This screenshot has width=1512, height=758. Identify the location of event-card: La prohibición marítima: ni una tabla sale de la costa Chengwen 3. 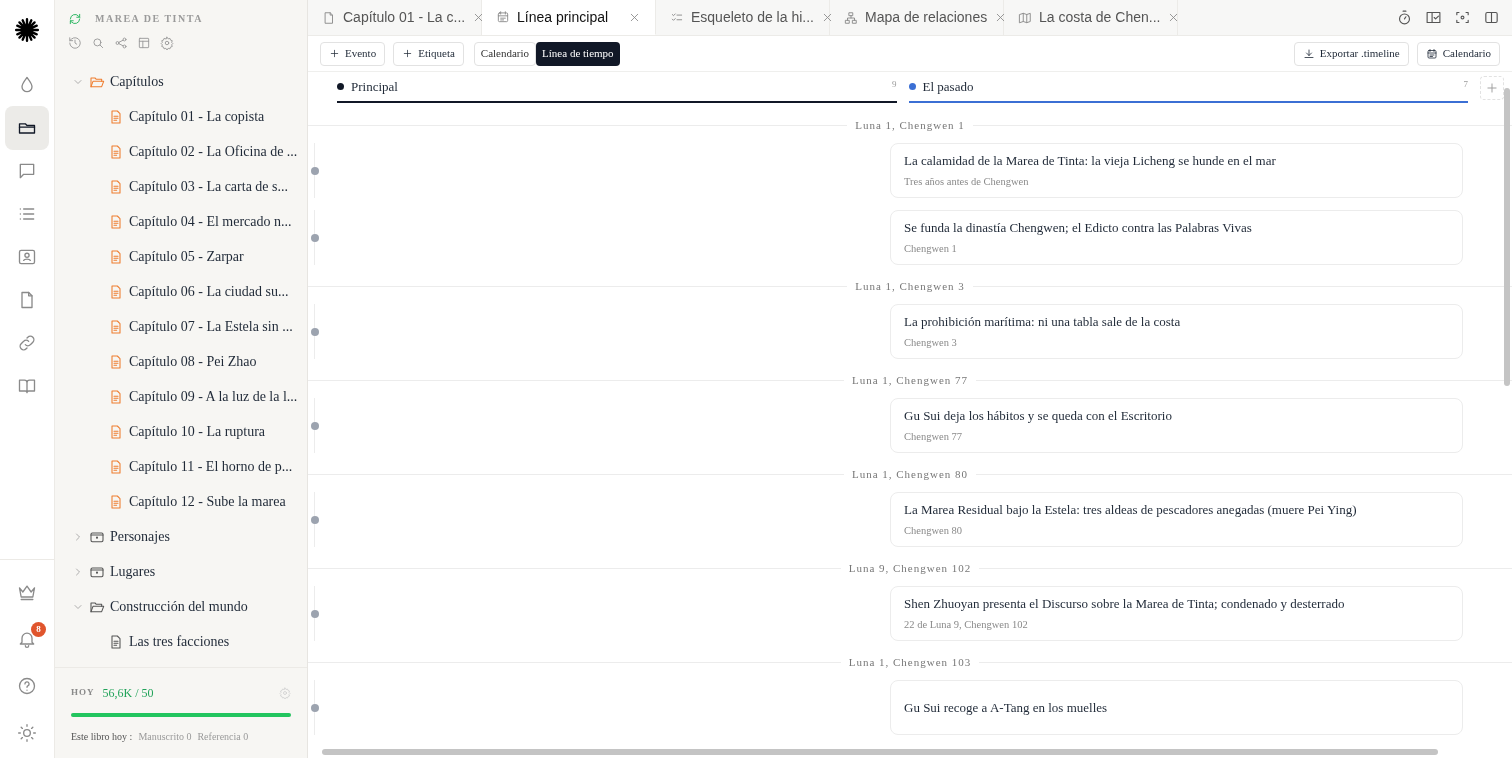
(1176, 331).